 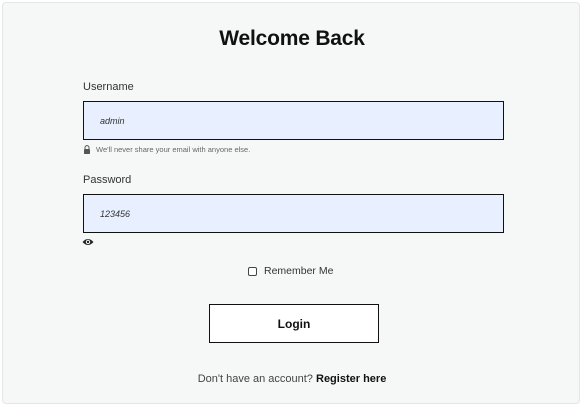 What do you see at coordinates (252, 271) in the screenshot?
I see `remember-me-checkbox` at bounding box center [252, 271].